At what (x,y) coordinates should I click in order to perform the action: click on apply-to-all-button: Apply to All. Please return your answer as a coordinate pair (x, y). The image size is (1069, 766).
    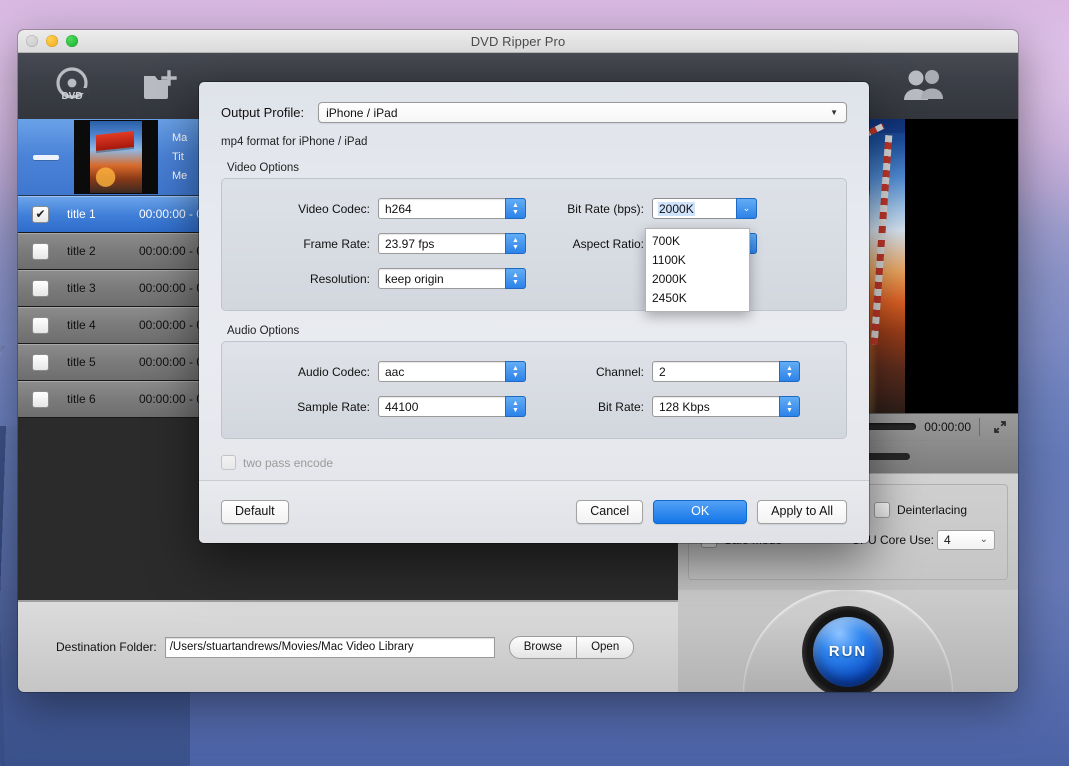
    Looking at the image, I should click on (802, 512).